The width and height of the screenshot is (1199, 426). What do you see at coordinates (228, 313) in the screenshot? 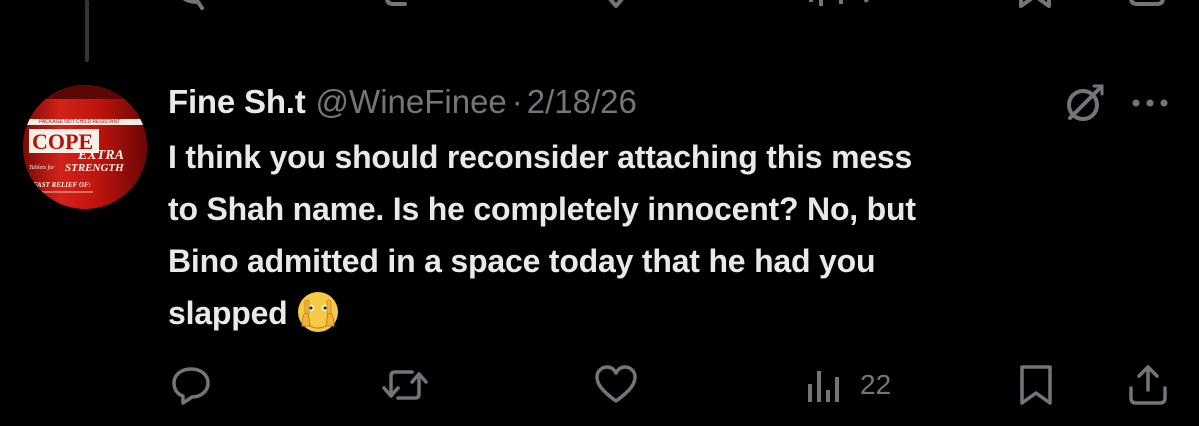
I see `tweet-text-last-word: slapped` at bounding box center [228, 313].